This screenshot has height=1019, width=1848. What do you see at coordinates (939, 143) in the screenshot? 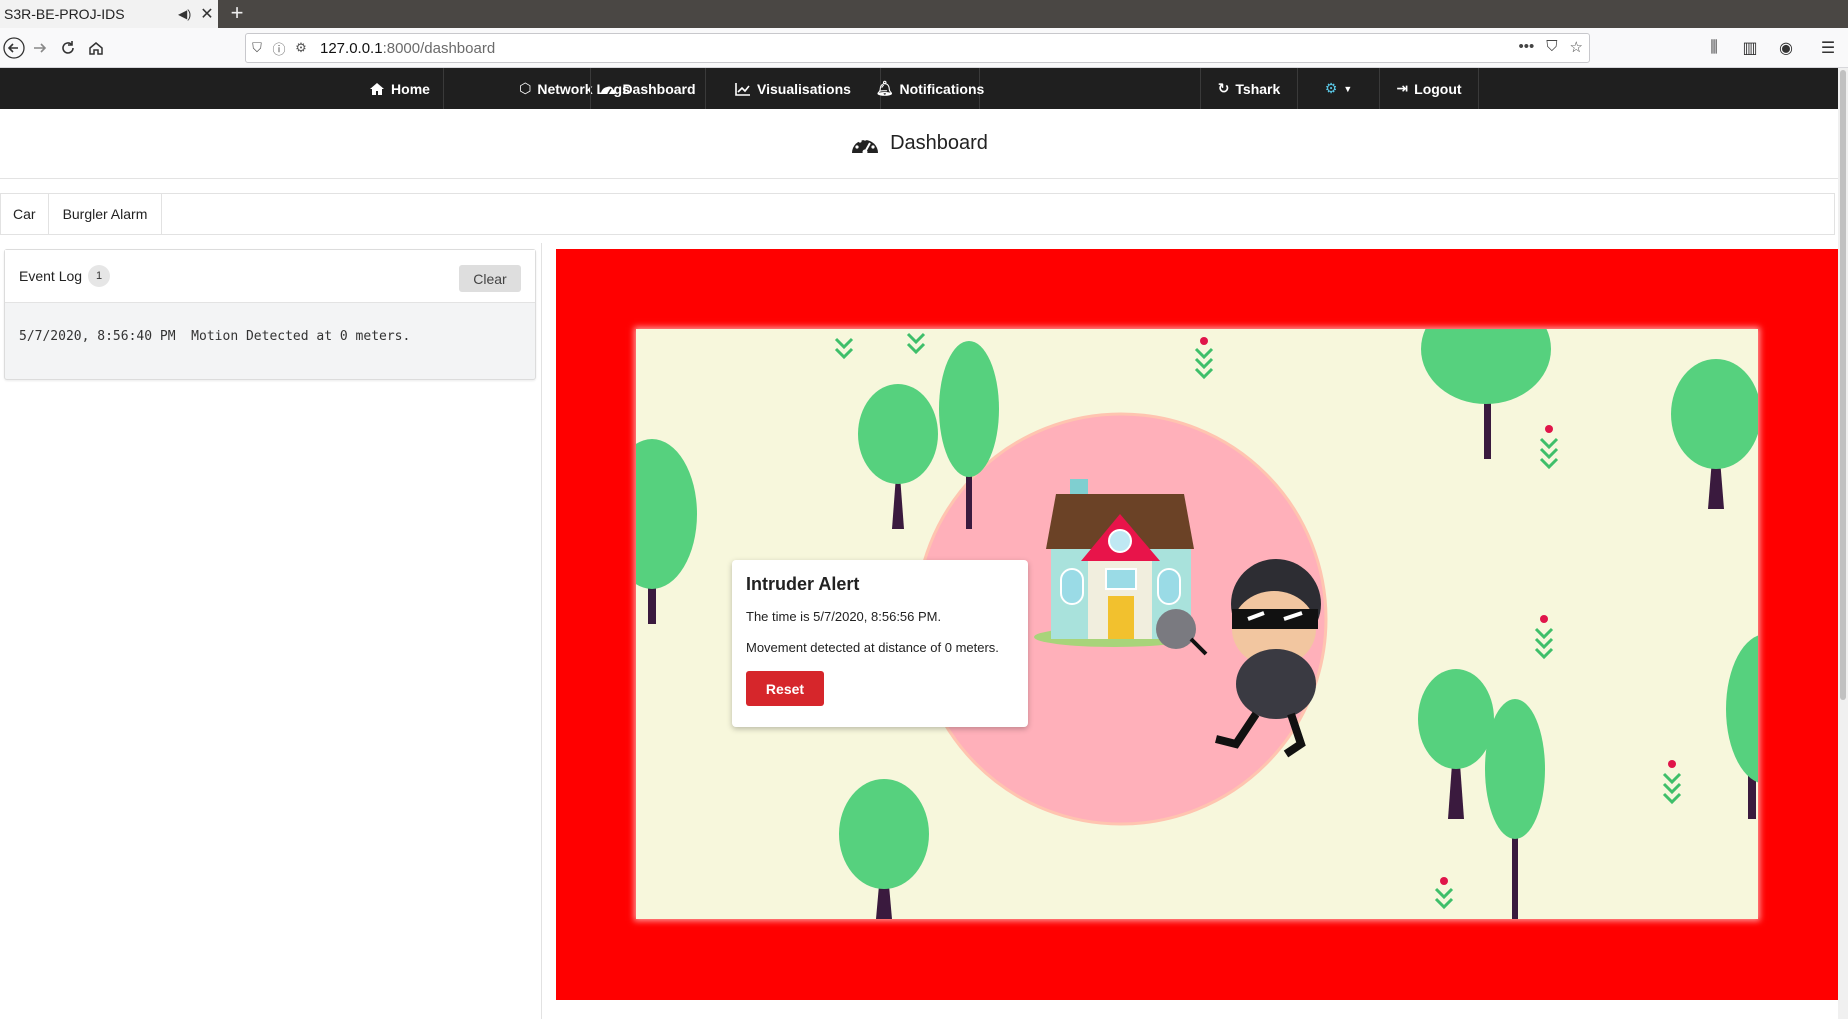
I see `page-title: Dashboard` at bounding box center [939, 143].